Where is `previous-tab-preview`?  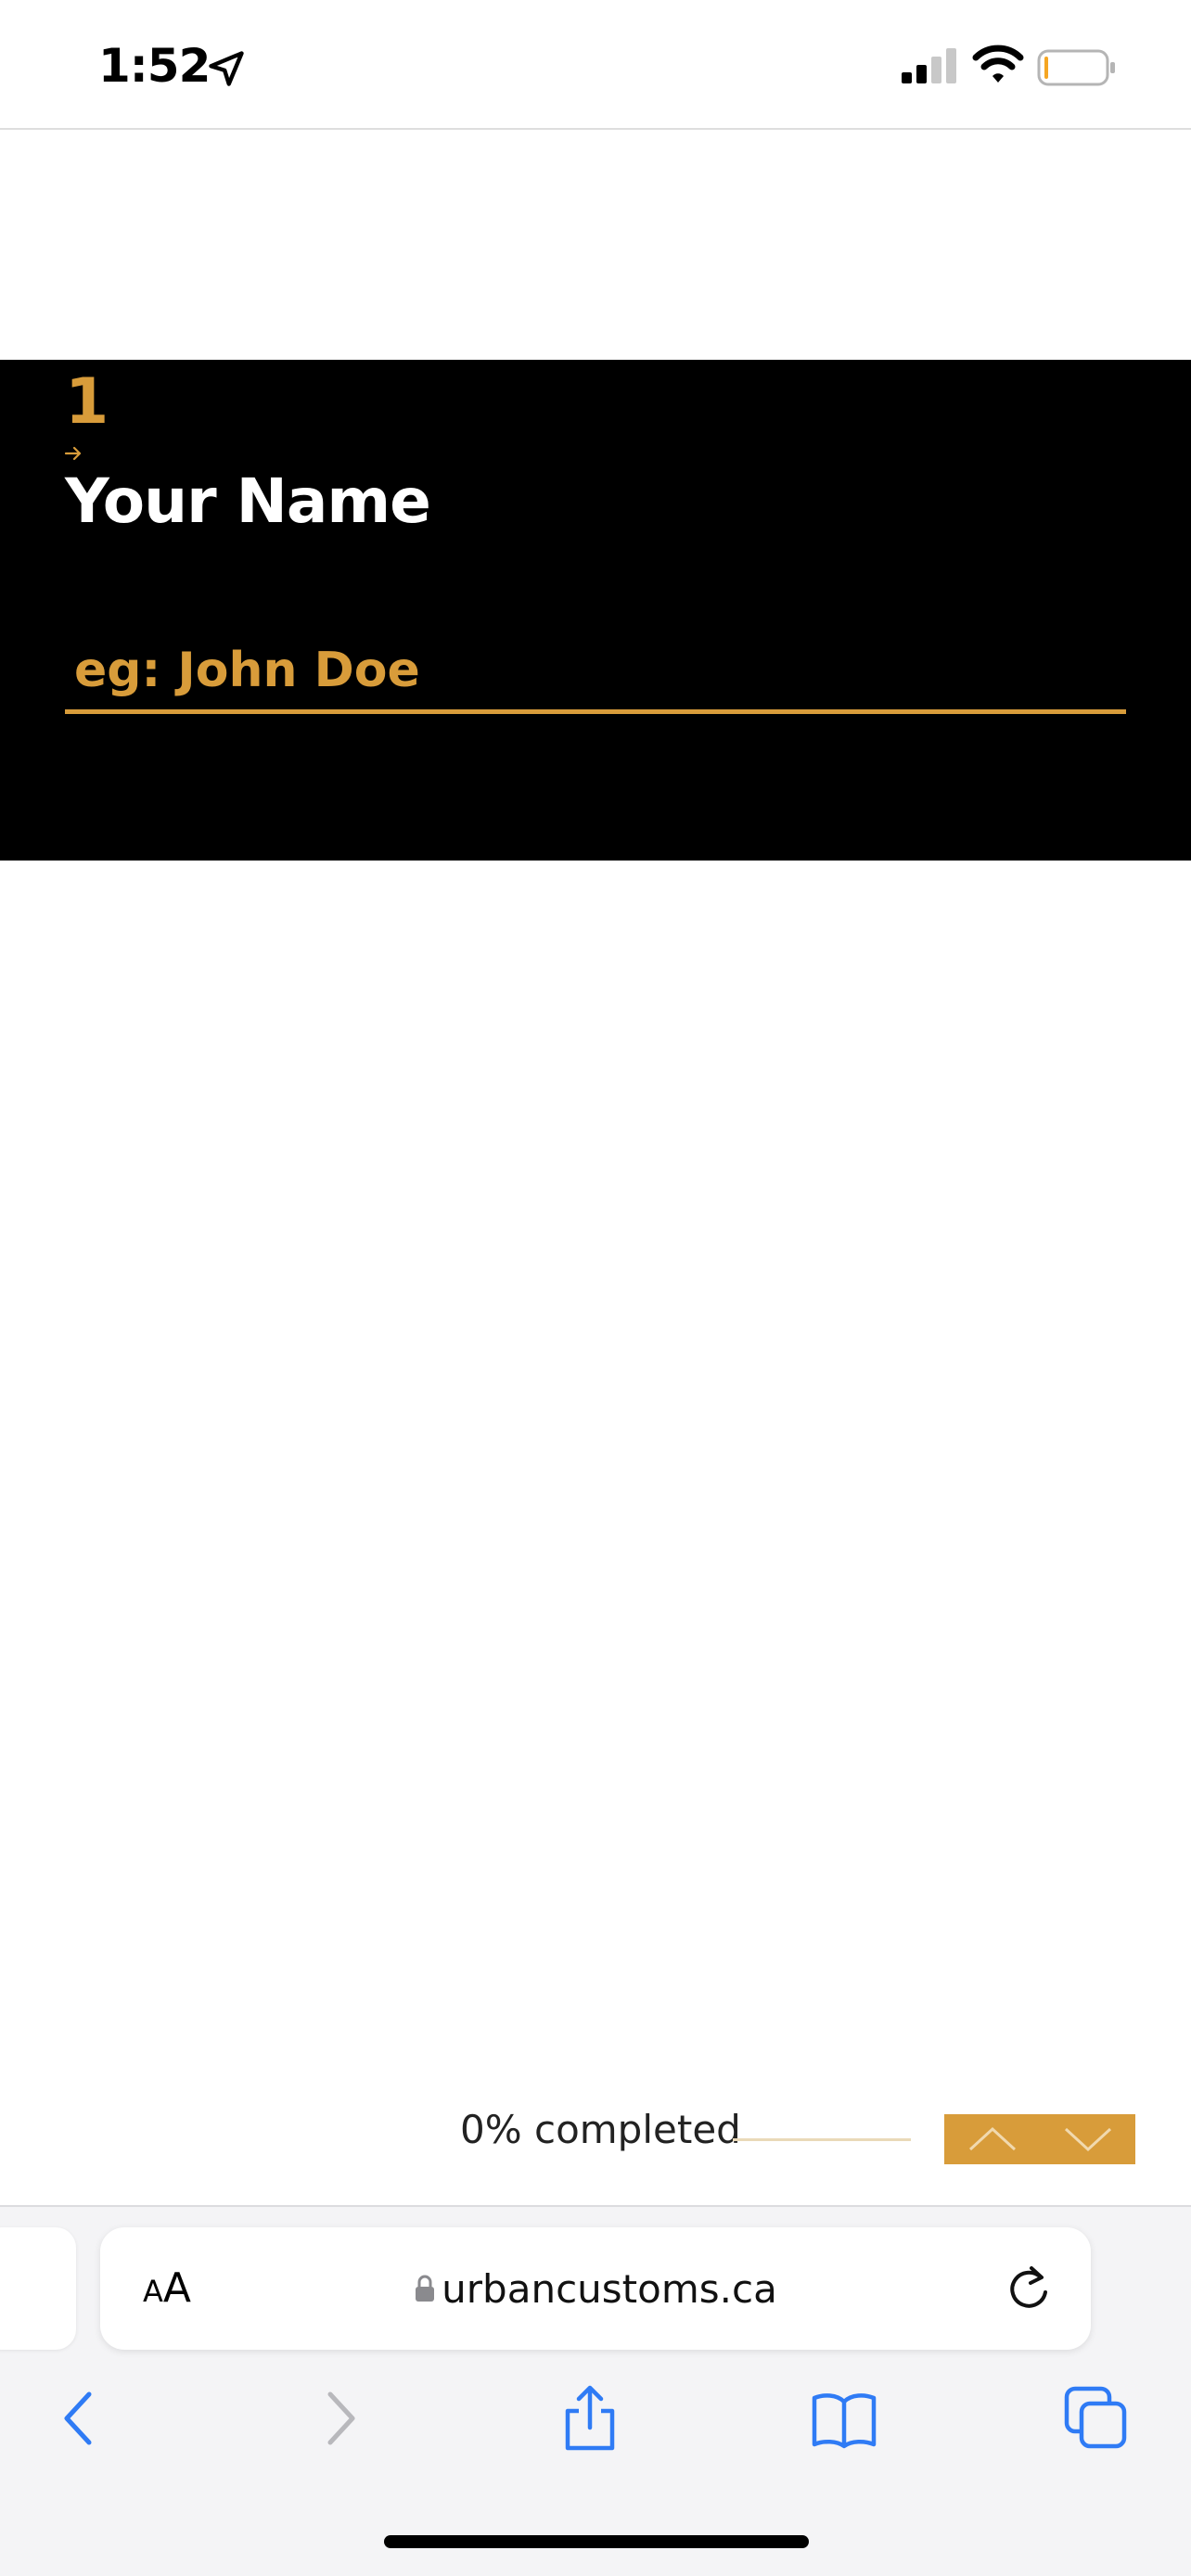
previous-tab-preview is located at coordinates (38, 2288).